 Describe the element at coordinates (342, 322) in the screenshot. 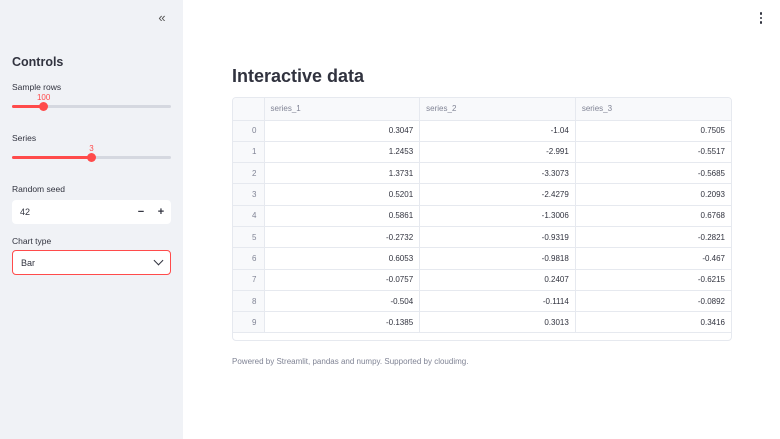

I see `table-cell: -0.1385` at that location.